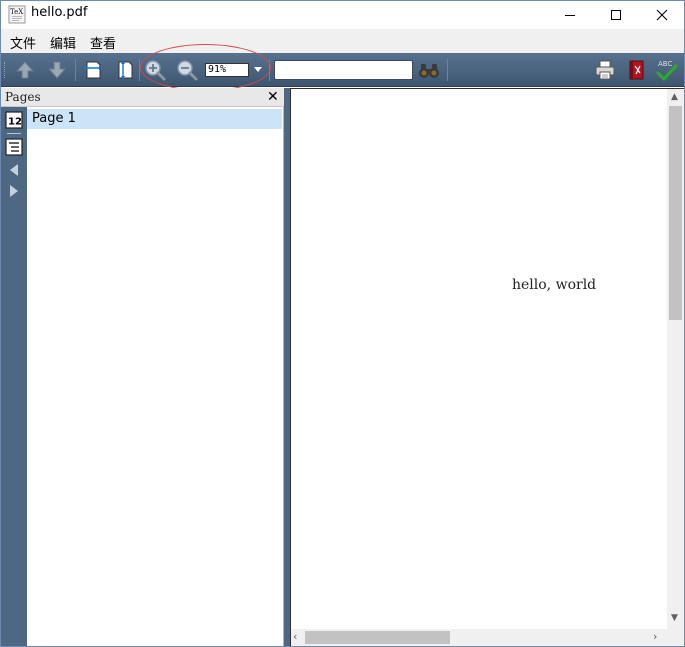 Image resolution: width=685 pixels, height=647 pixels. I want to click on spellcheck-button: ABC, so click(667, 70).